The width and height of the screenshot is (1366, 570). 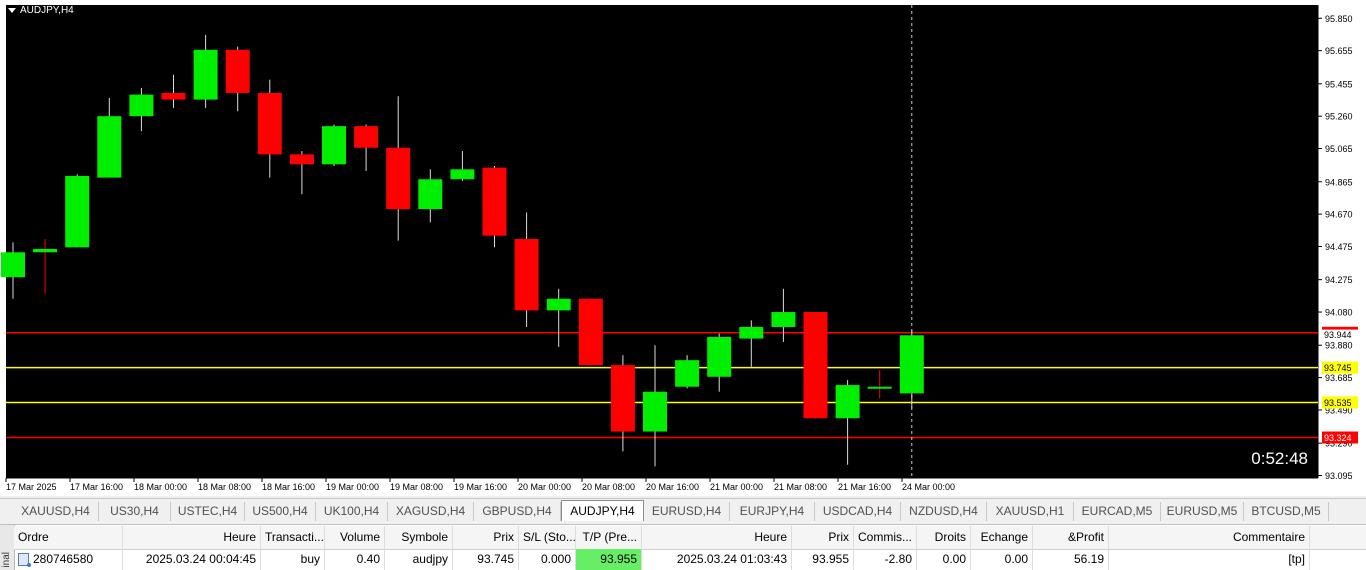 What do you see at coordinates (47, 10) in the screenshot?
I see `chart-symbol-label: AUDJPY,H4` at bounding box center [47, 10].